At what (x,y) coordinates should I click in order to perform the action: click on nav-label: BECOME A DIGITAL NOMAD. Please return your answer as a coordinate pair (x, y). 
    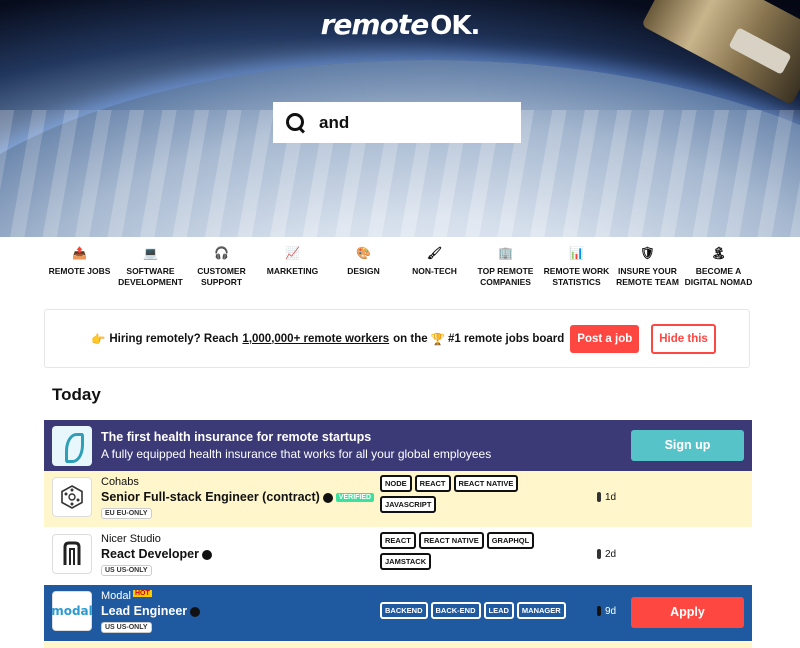
    Looking at the image, I should click on (718, 276).